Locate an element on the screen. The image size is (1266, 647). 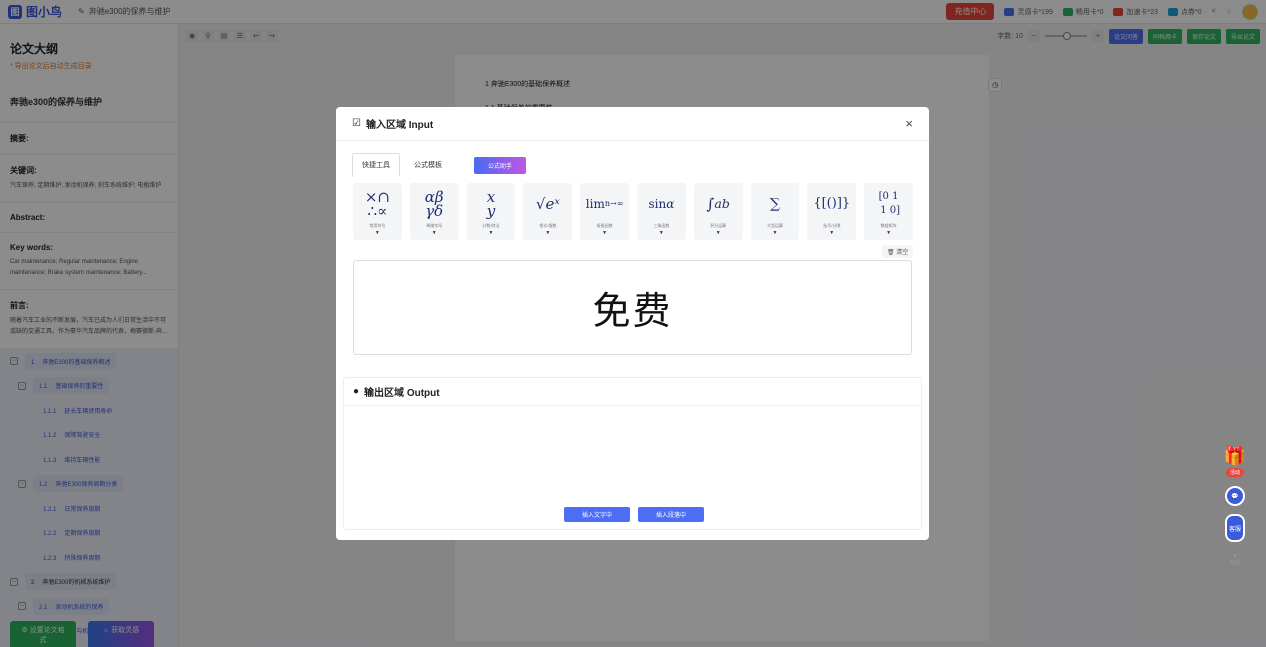
symbol-root: √ eˣ 根式/指数 ▼ is located at coordinates (548, 211).